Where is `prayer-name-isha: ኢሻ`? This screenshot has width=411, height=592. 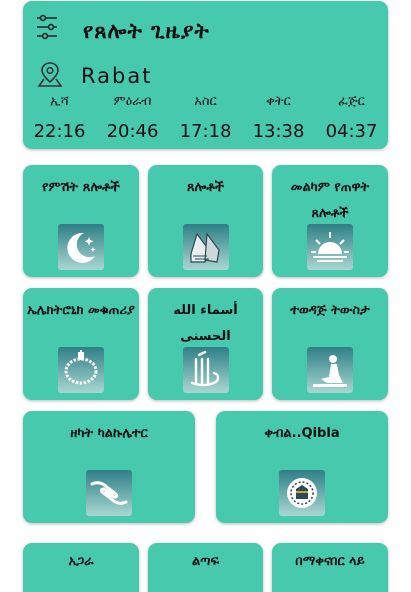 prayer-name-isha: ኢሻ is located at coordinates (59, 101).